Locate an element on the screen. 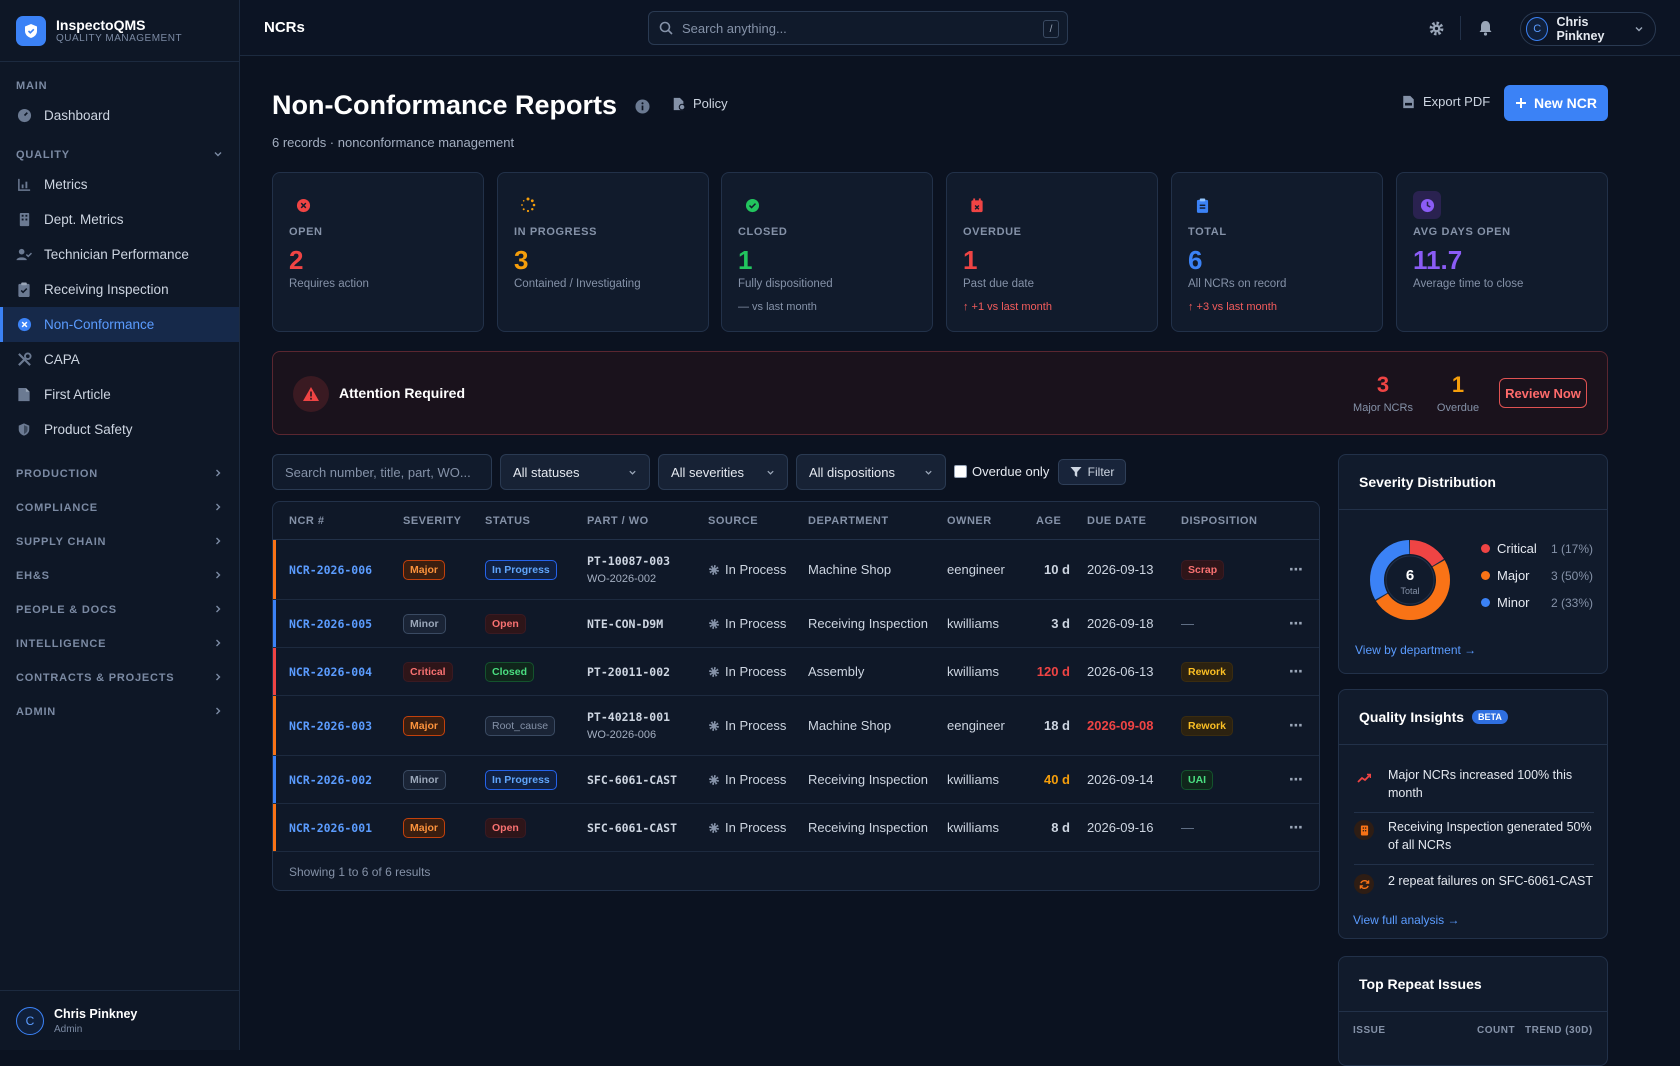 The height and width of the screenshot is (1066, 1680). legend-value: 3 (50%) is located at coordinates (1571, 575).